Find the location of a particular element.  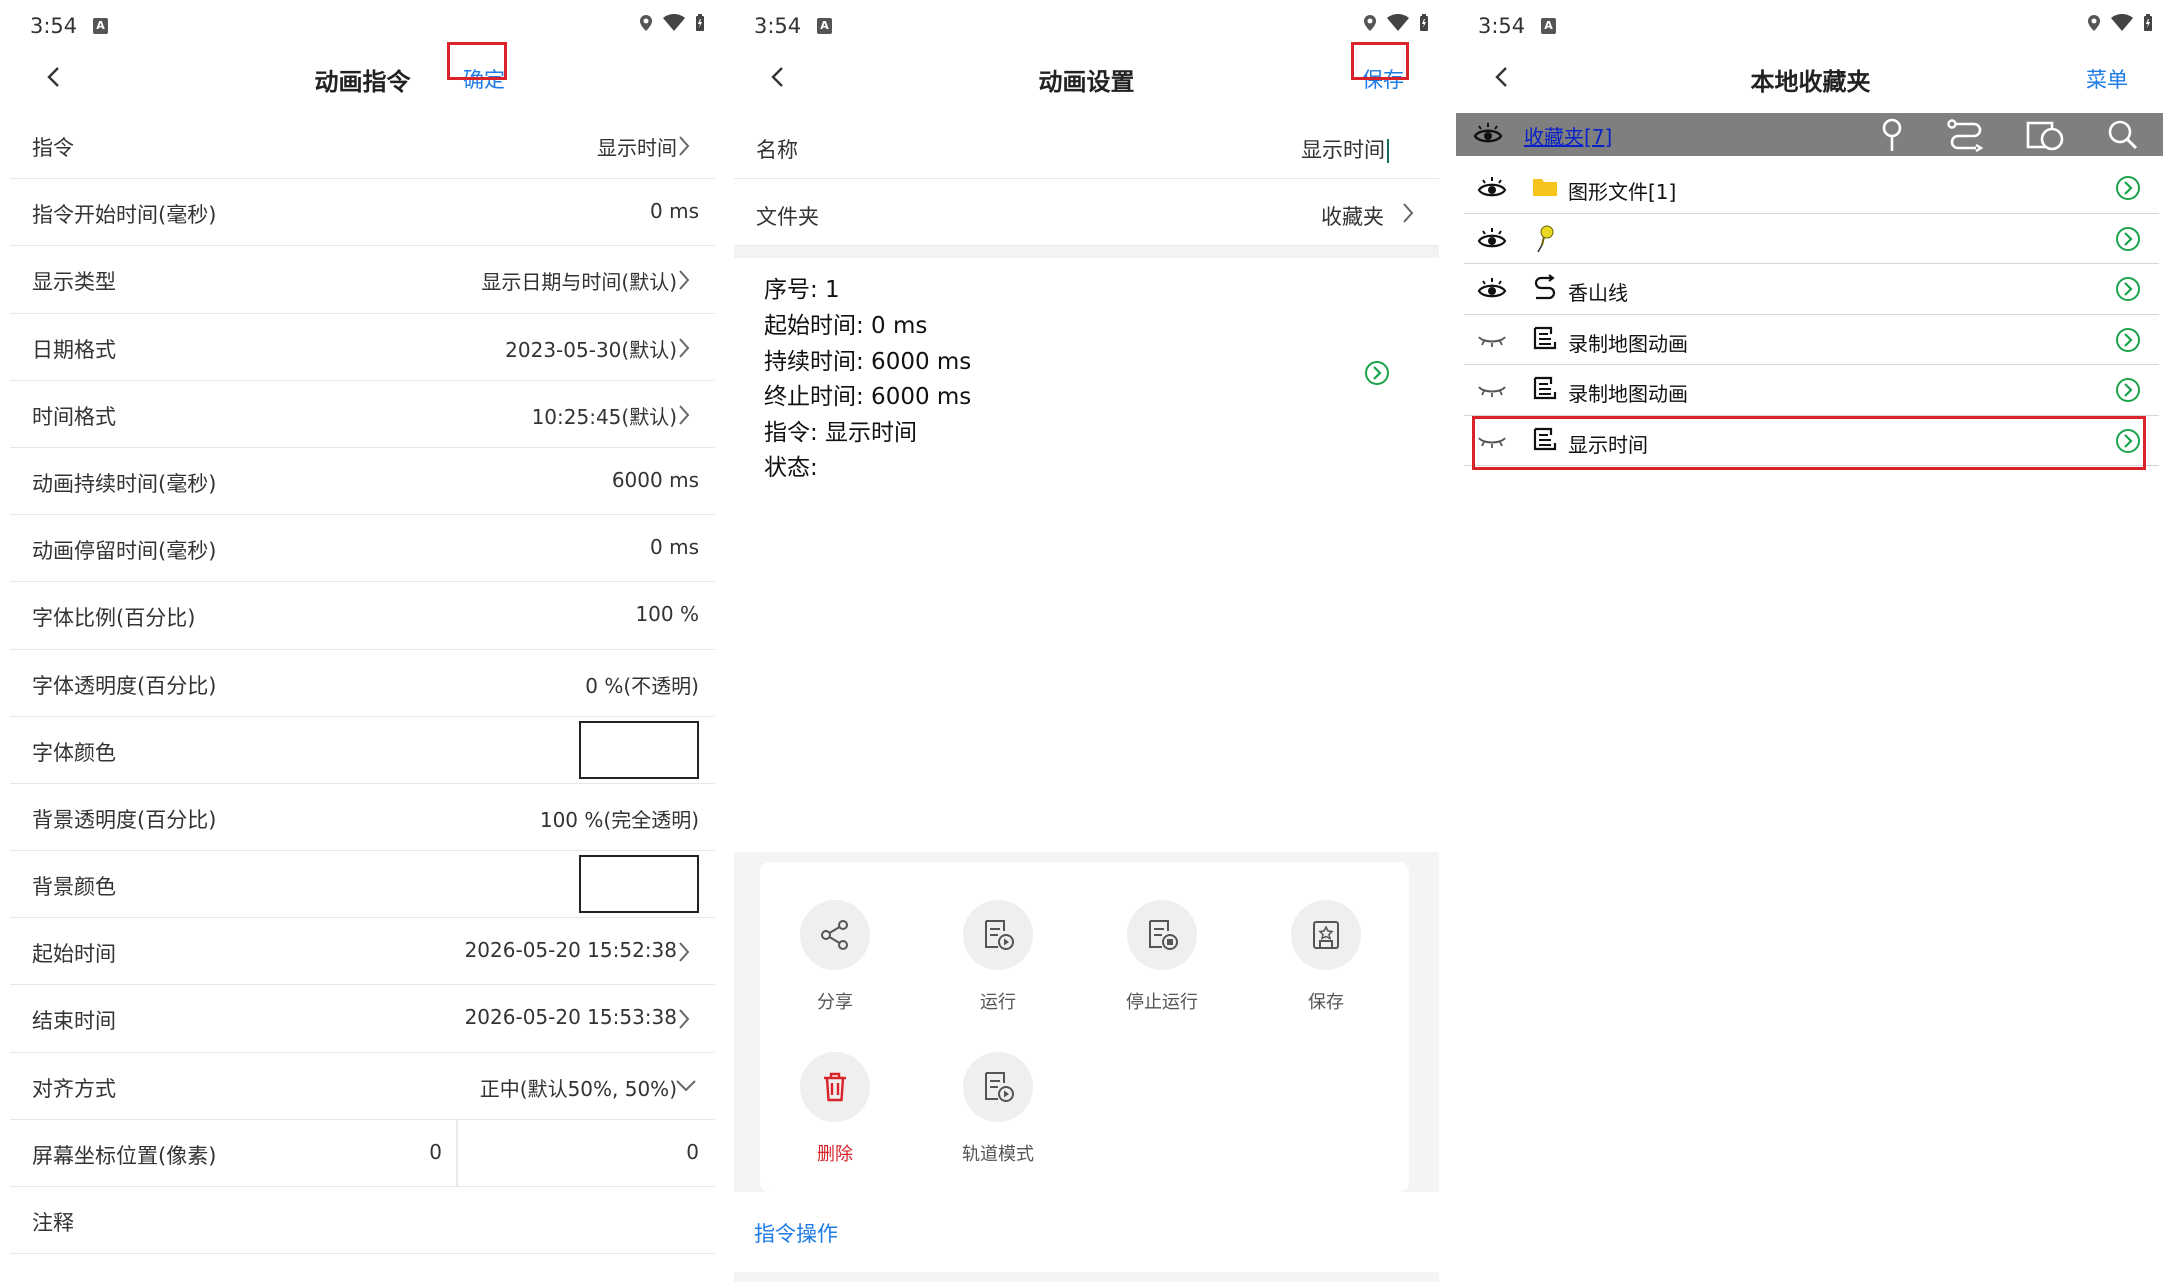

track-mode-button: 轨道模式 is located at coordinates (998, 1109).